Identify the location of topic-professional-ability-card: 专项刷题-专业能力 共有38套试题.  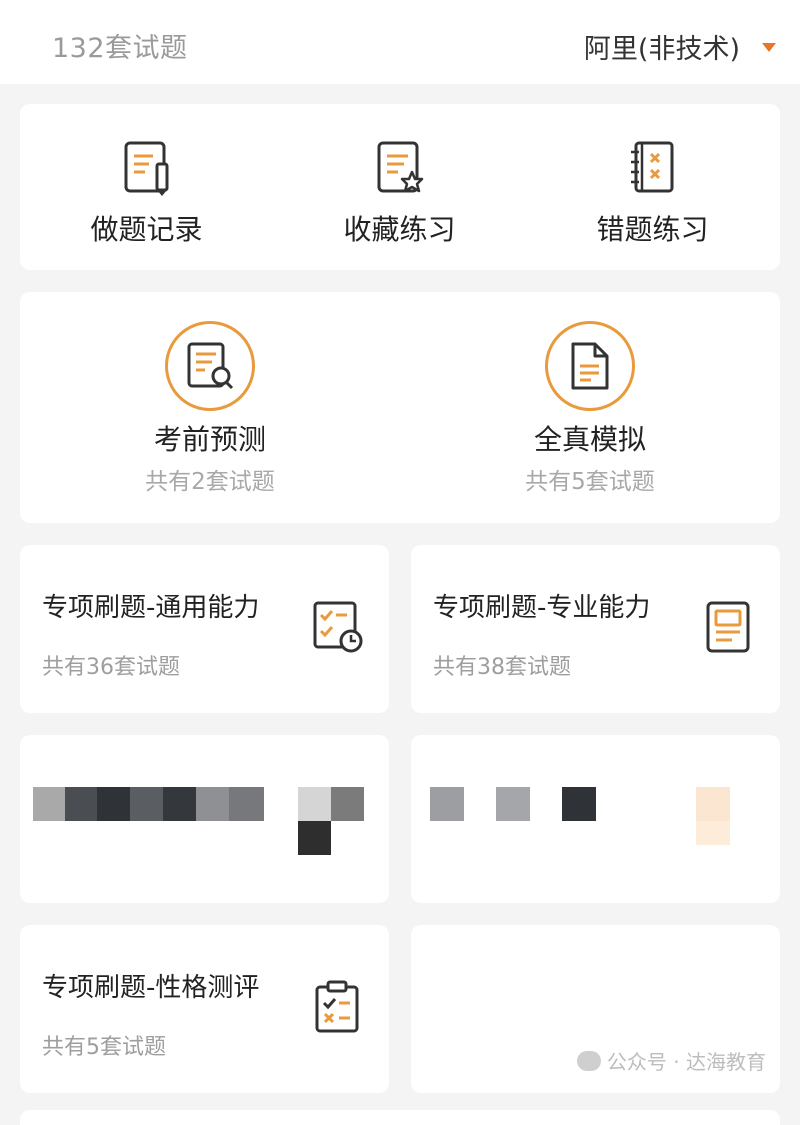
(595, 629).